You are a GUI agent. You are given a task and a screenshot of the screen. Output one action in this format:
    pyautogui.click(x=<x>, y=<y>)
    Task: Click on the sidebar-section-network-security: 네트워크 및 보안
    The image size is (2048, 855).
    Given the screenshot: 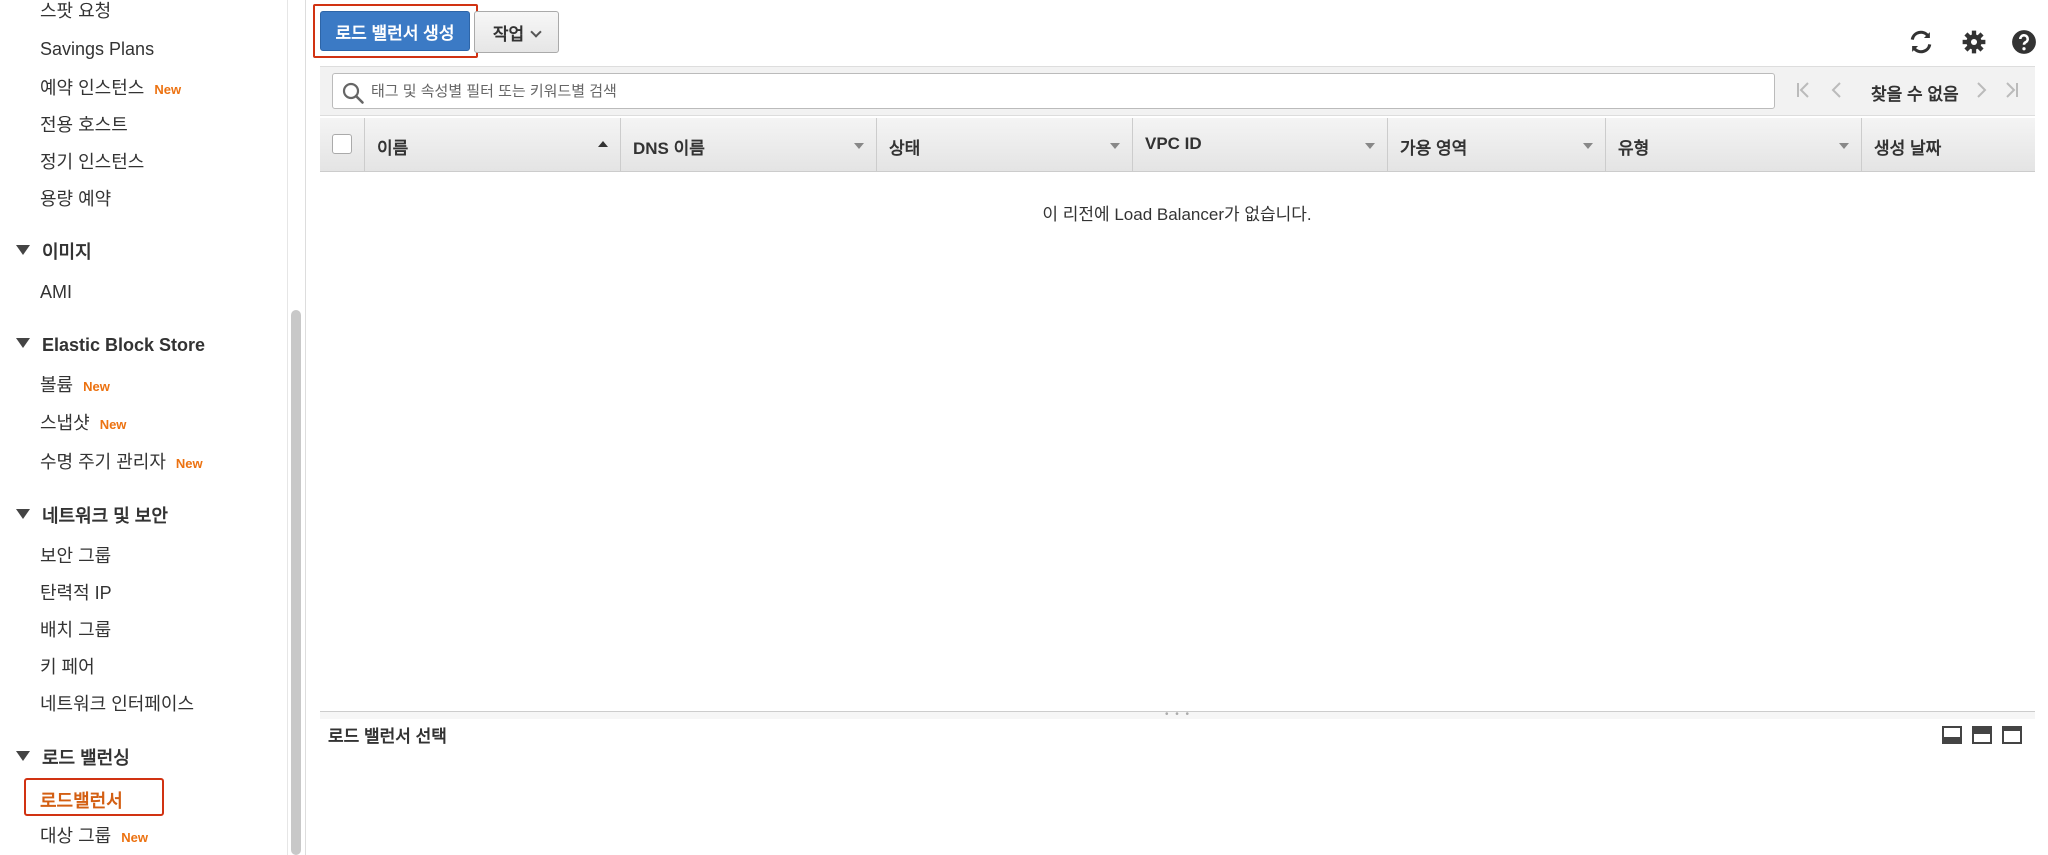 What is the action you would take?
    pyautogui.click(x=92, y=516)
    